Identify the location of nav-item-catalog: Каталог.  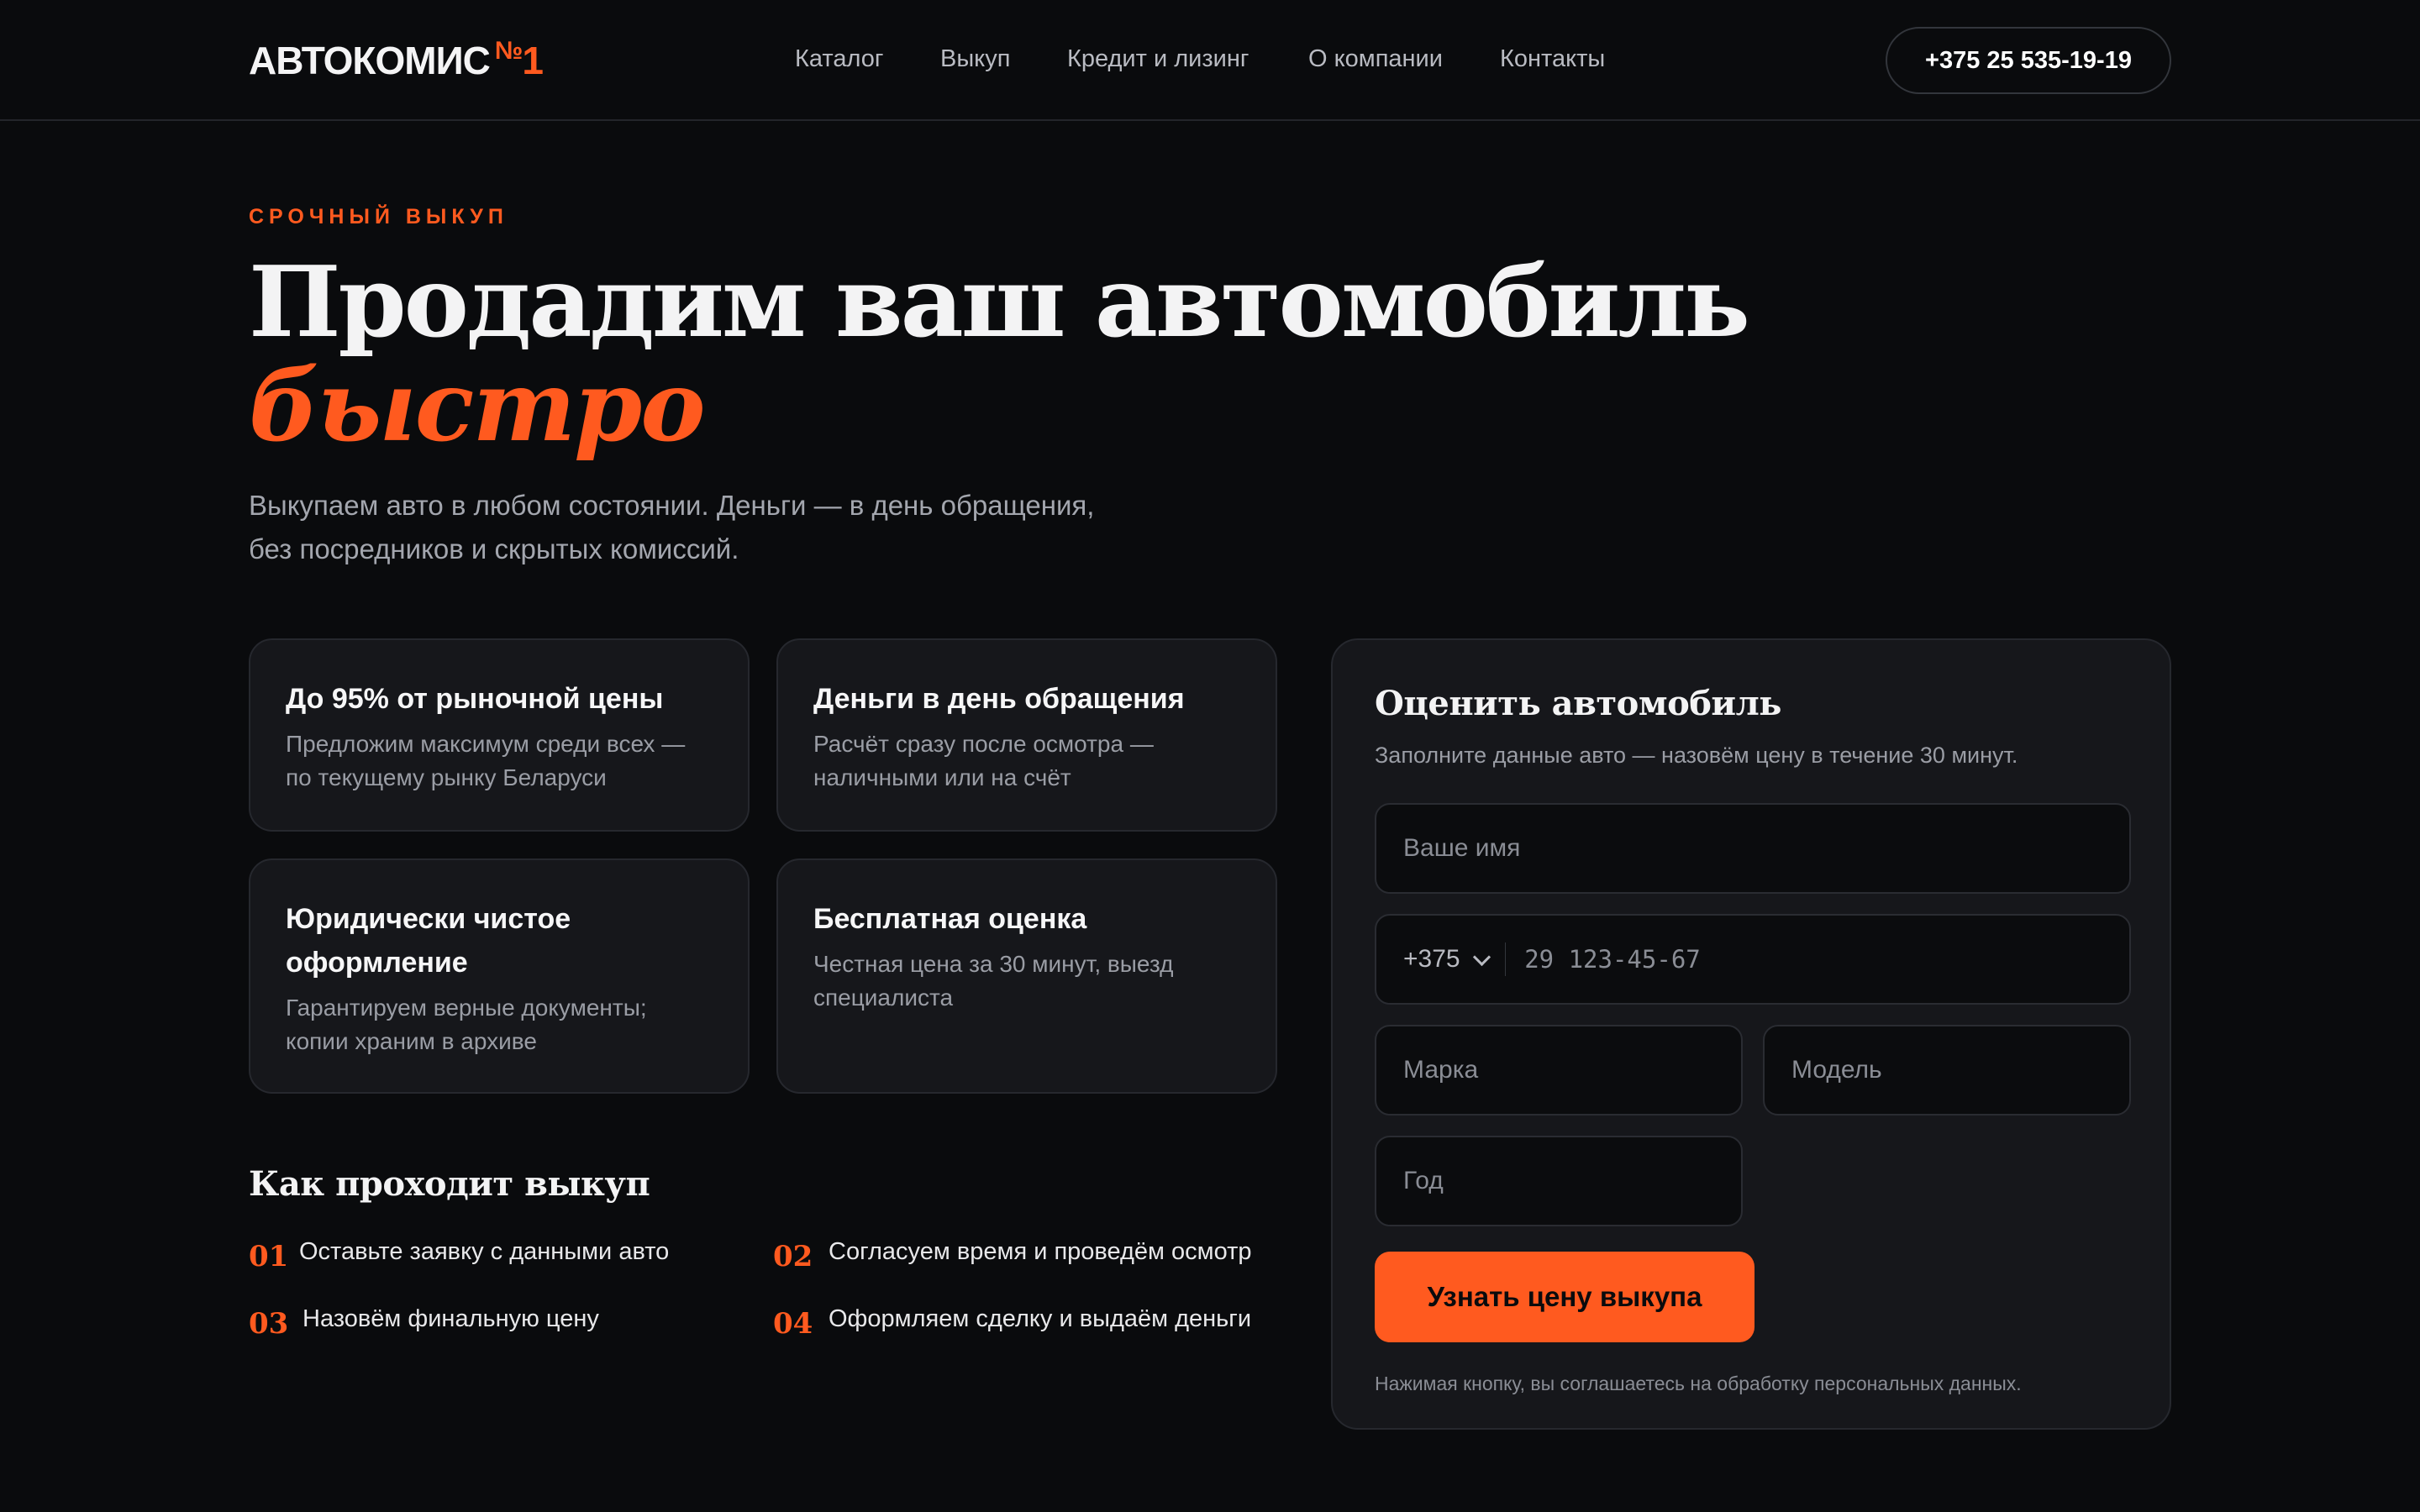
(839, 59).